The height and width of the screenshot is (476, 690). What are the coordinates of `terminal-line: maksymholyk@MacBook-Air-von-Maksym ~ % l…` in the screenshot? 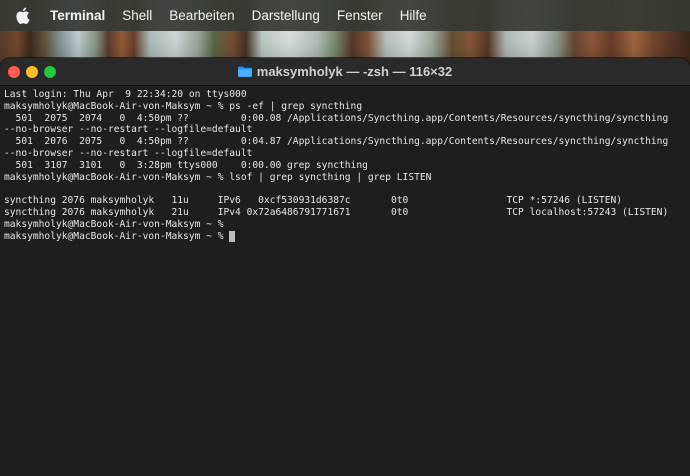 It's located at (218, 177).